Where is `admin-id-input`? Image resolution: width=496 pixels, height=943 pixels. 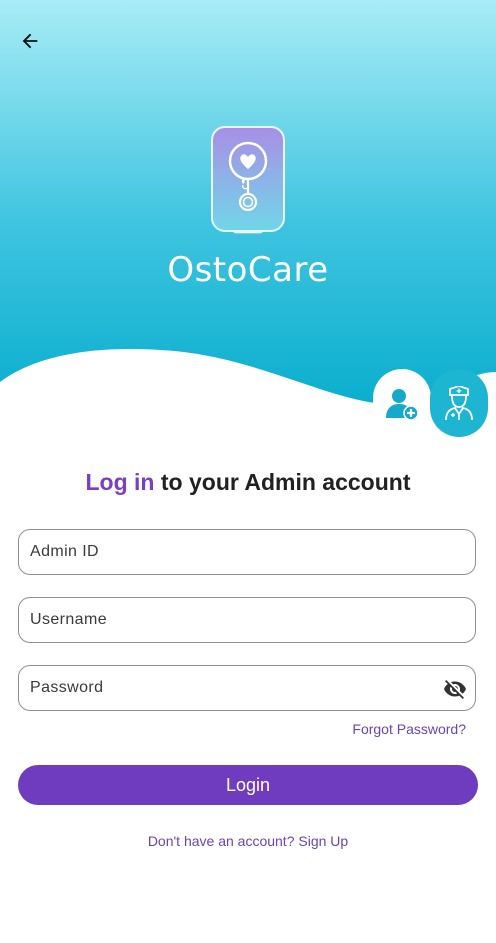 admin-id-input is located at coordinates (230, 552).